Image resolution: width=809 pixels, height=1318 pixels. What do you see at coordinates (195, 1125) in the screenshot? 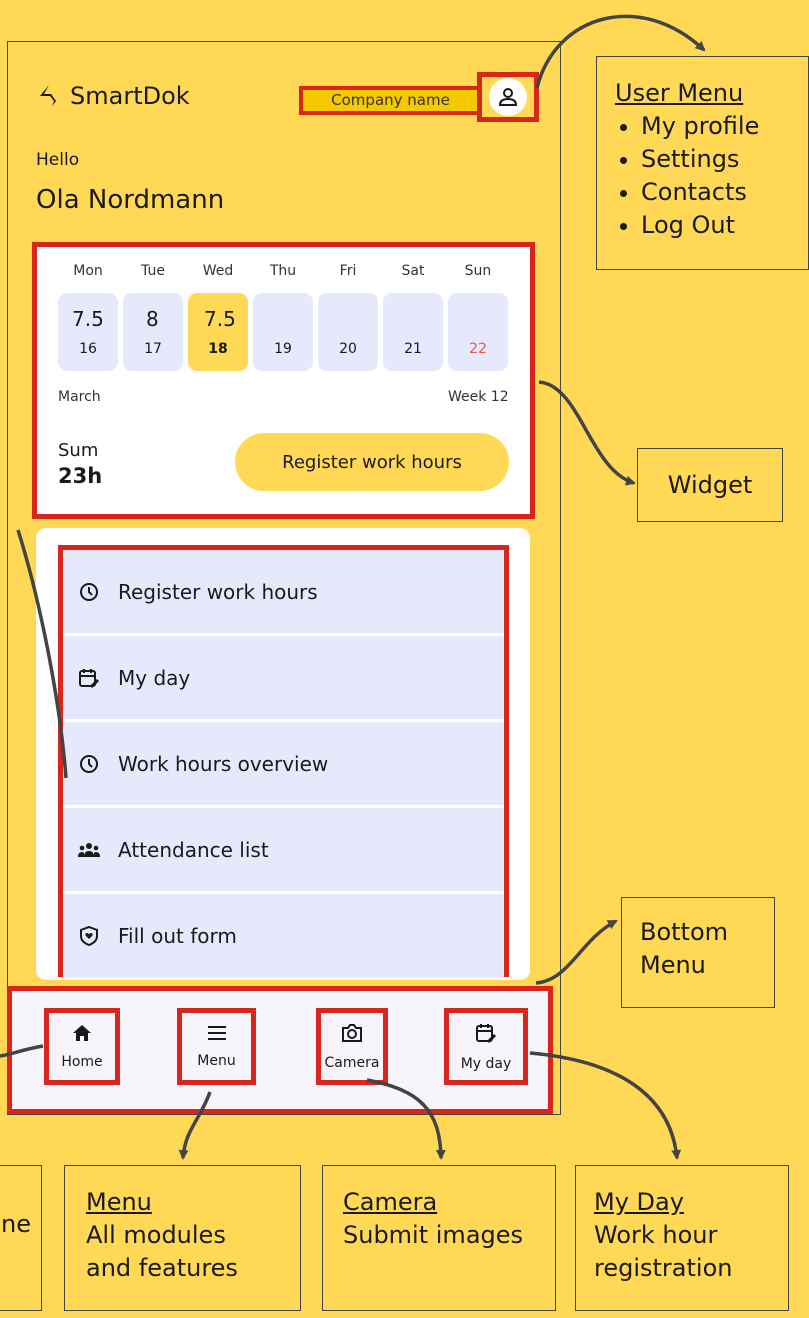
I see `arrow-menu` at bounding box center [195, 1125].